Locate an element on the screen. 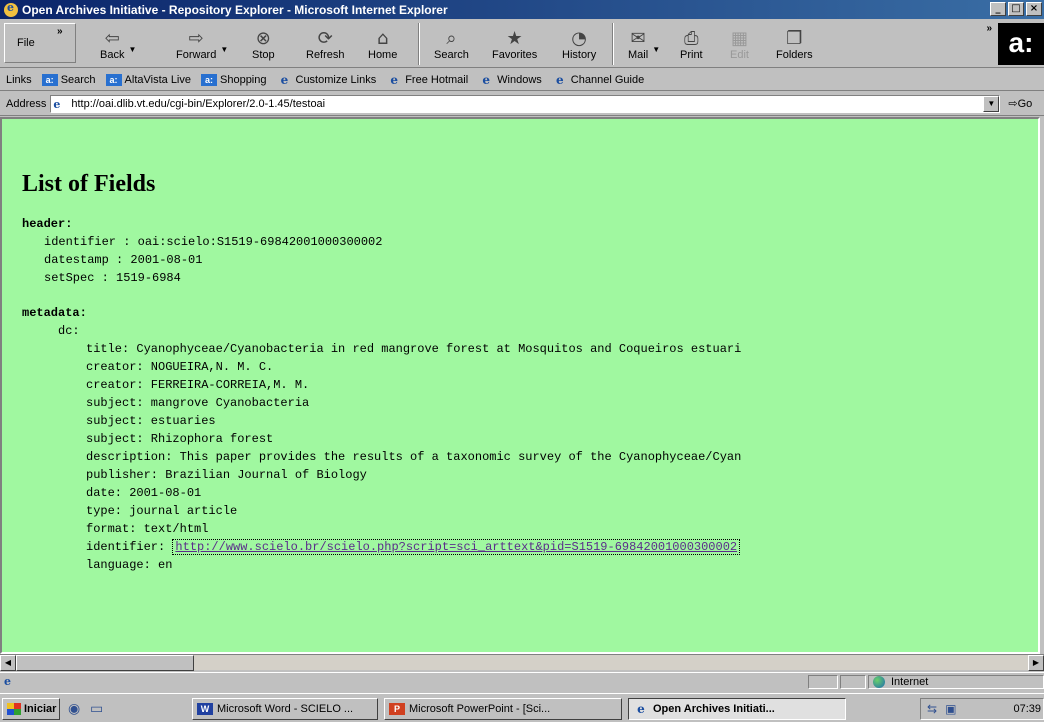 Image resolution: width=1044 pixels, height=722 pixels. link-altavista-live: a: AltaVista Live is located at coordinates (148, 79).